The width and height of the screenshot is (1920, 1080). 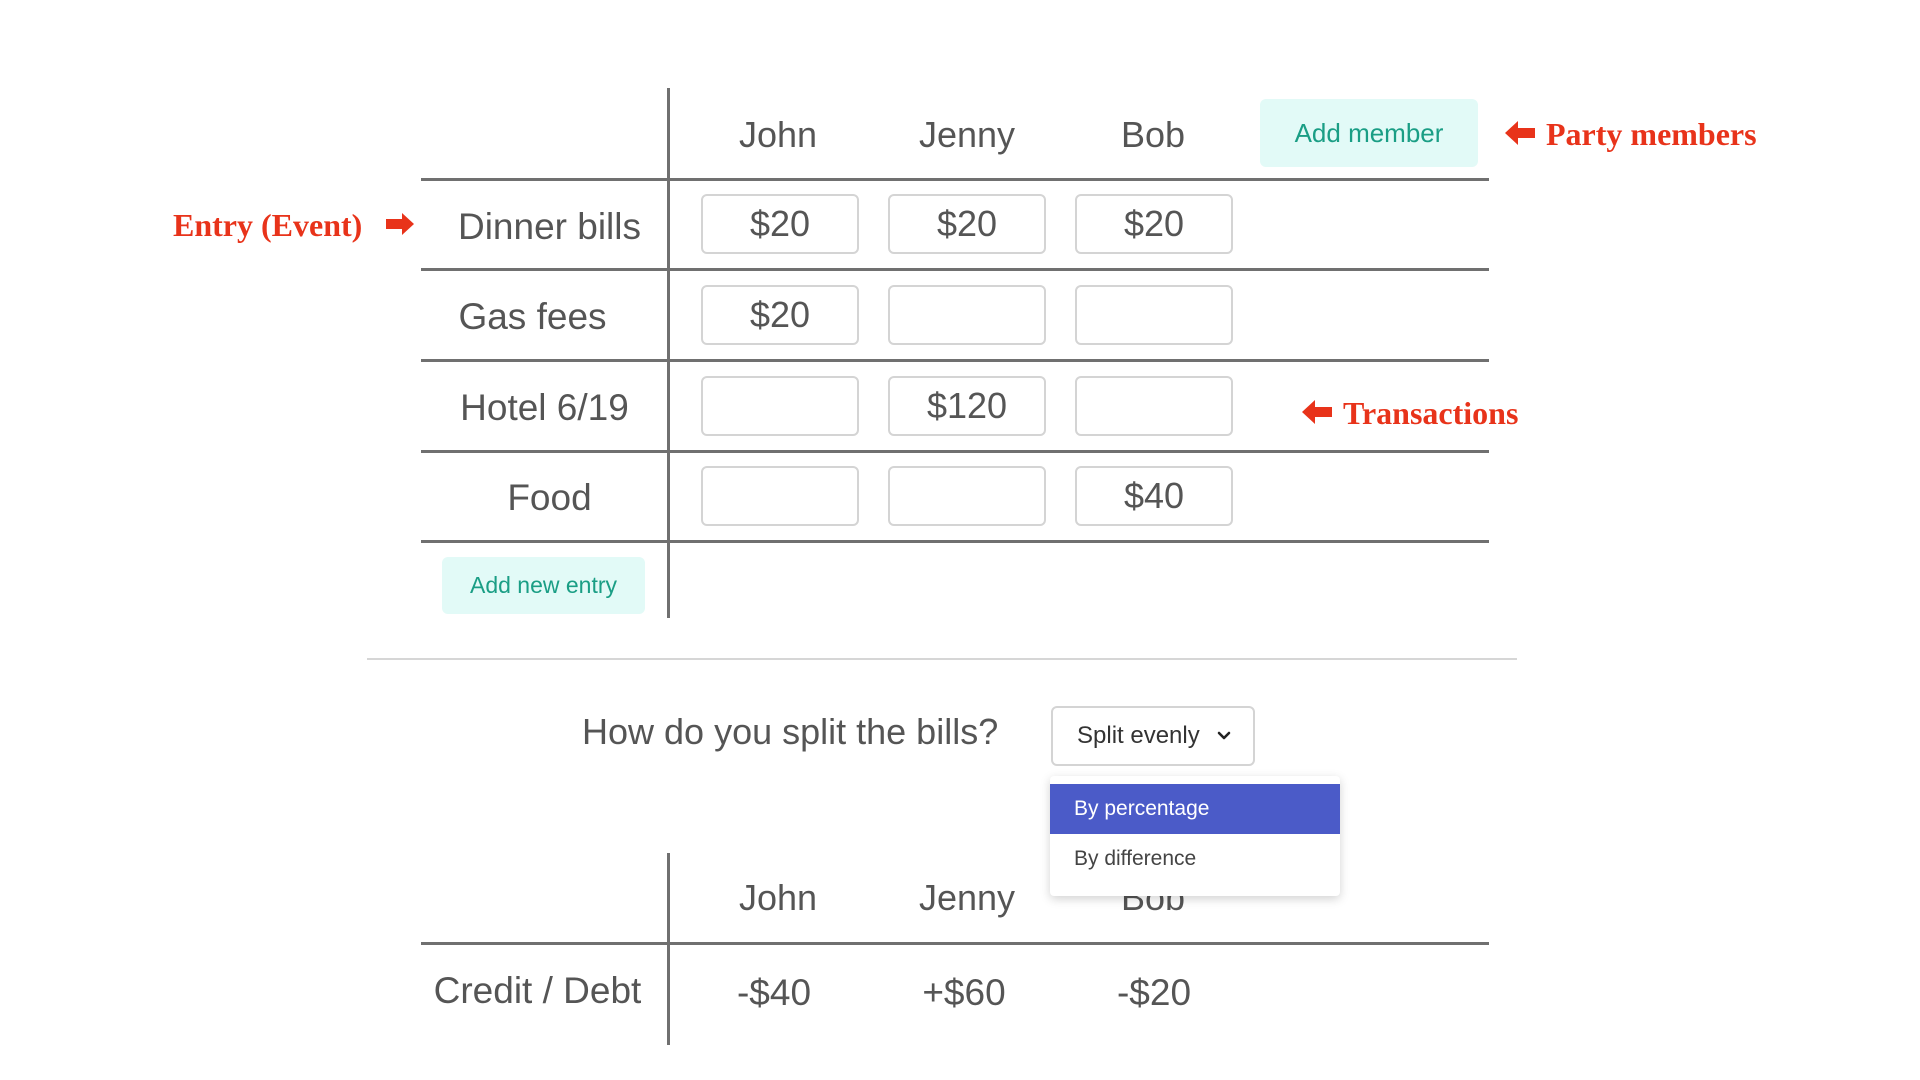 What do you see at coordinates (549, 498) in the screenshot?
I see `entry-name-food: Food` at bounding box center [549, 498].